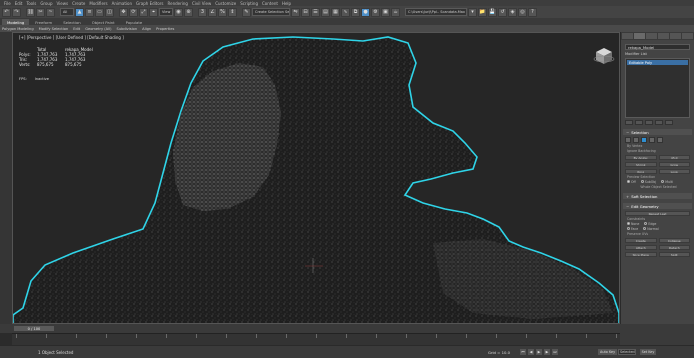  I want to click on curve-editor-icon: ∿, so click(345, 12).